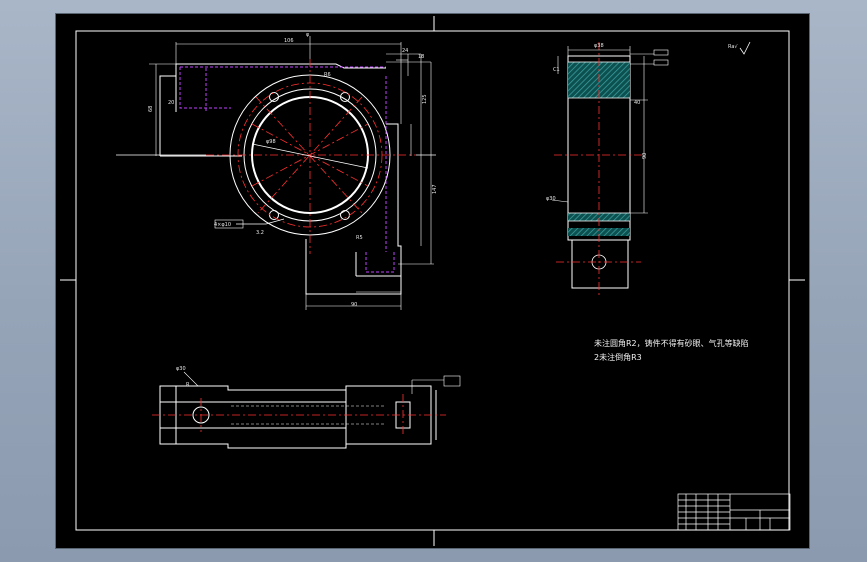 This screenshot has height=562, width=867. Describe the element at coordinates (405, 51) in the screenshot. I see `svg-text: 24` at that location.